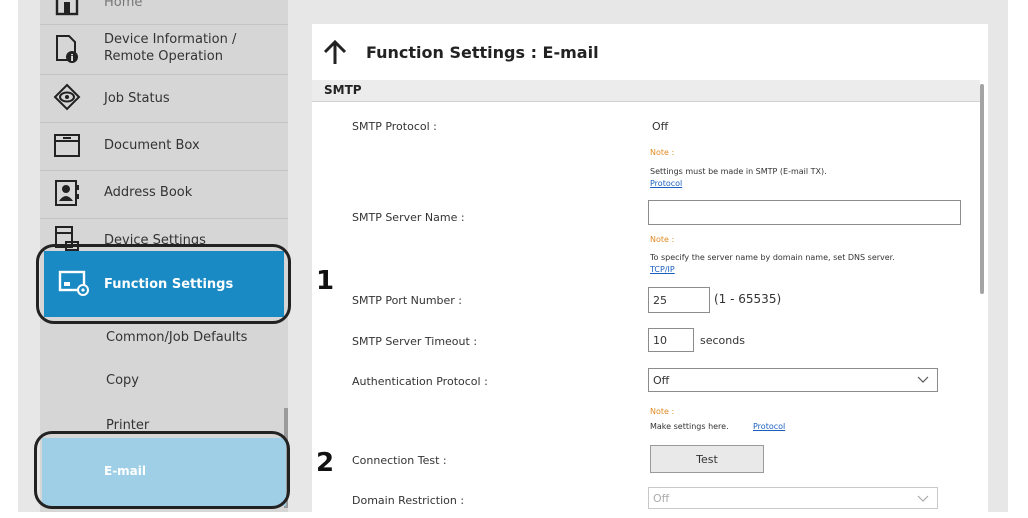 This screenshot has width=1028, height=518. What do you see at coordinates (163, 56) in the screenshot?
I see `sidebar-item-label-line2: Remote Operation` at bounding box center [163, 56].